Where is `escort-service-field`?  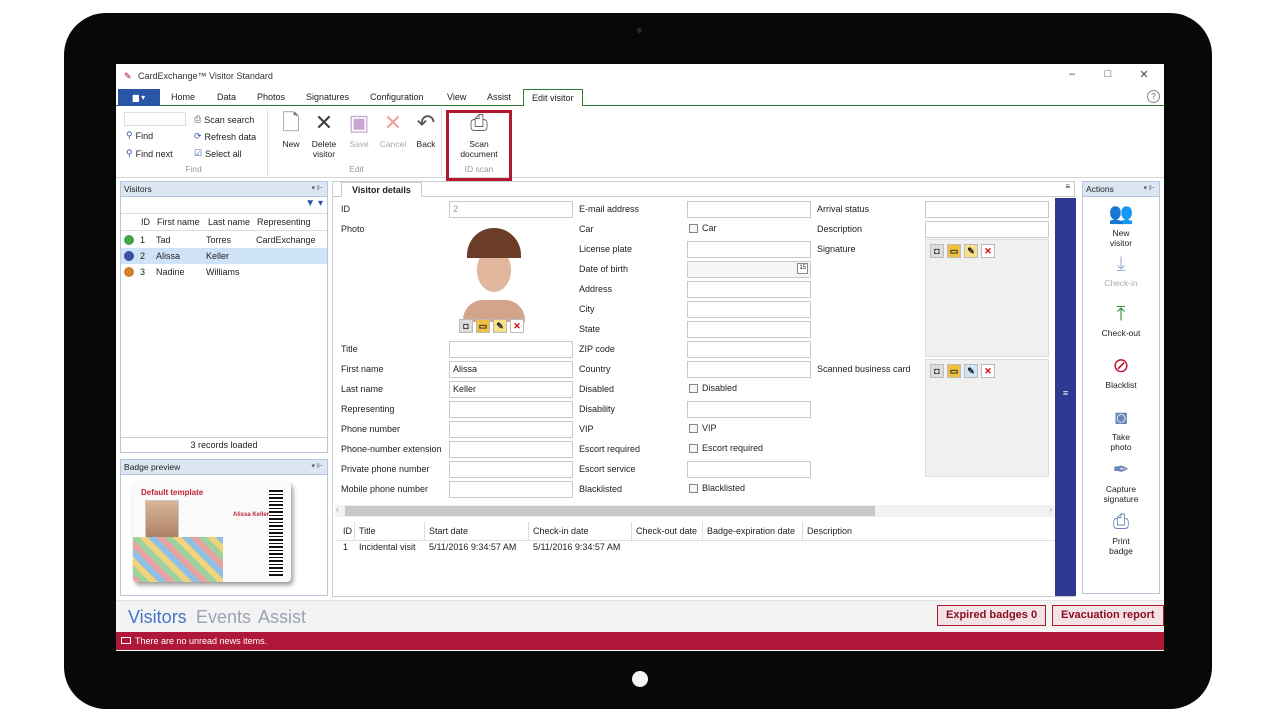
escort-service-field is located at coordinates (749, 469).